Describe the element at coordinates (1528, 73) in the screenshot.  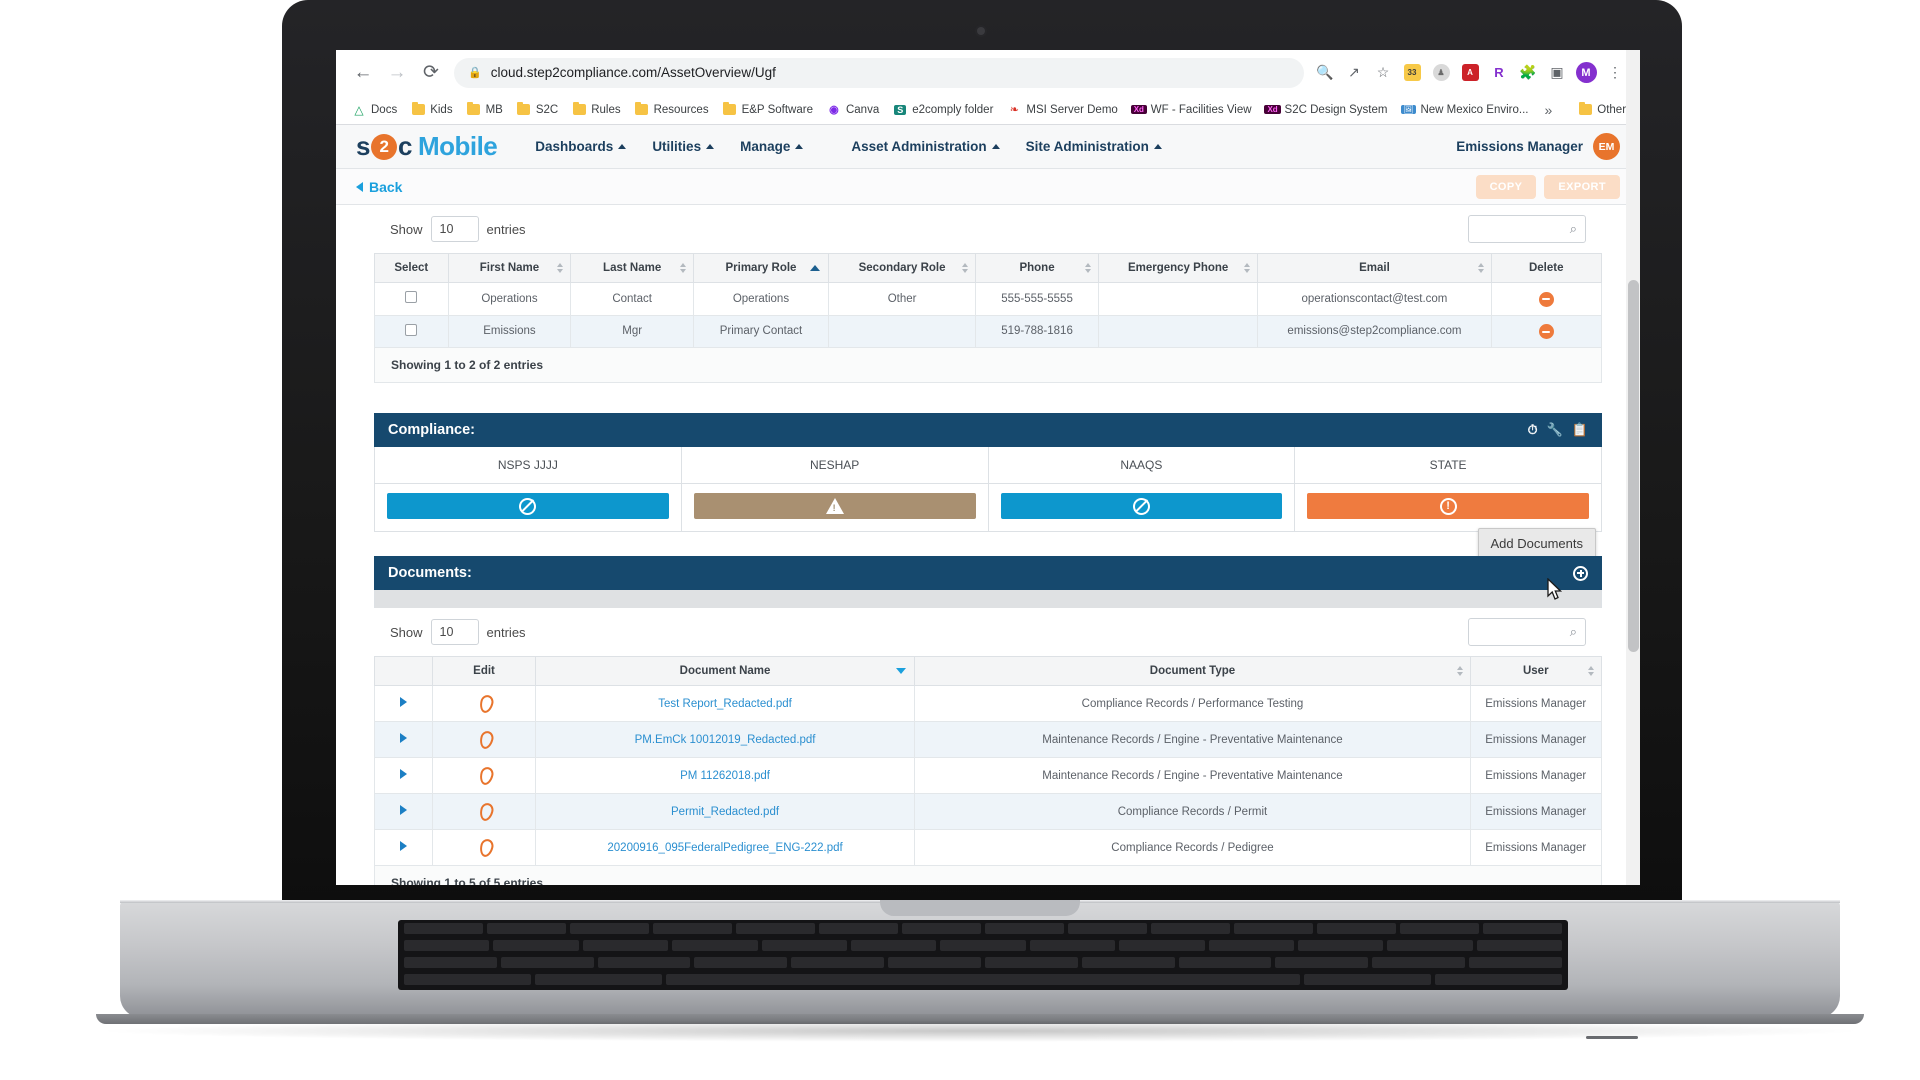
I see `puzzle-extensions-icon: 🧩` at that location.